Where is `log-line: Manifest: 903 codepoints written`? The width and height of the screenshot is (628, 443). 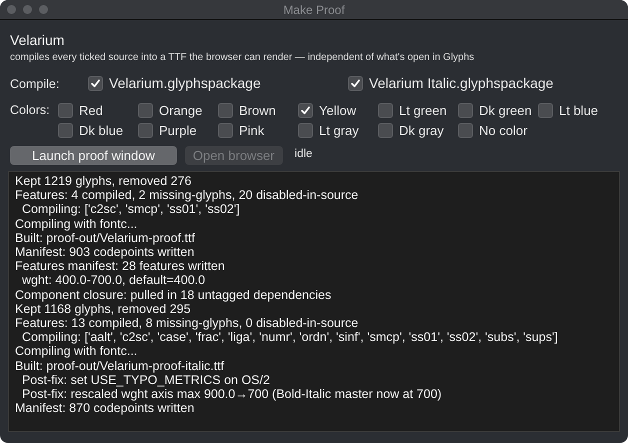
log-line: Manifest: 903 codepoints written is located at coordinates (105, 252).